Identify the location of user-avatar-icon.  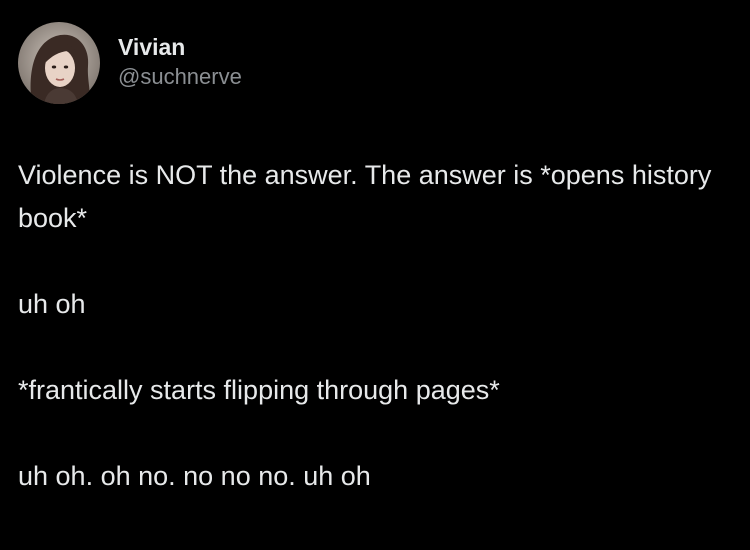
(59, 63).